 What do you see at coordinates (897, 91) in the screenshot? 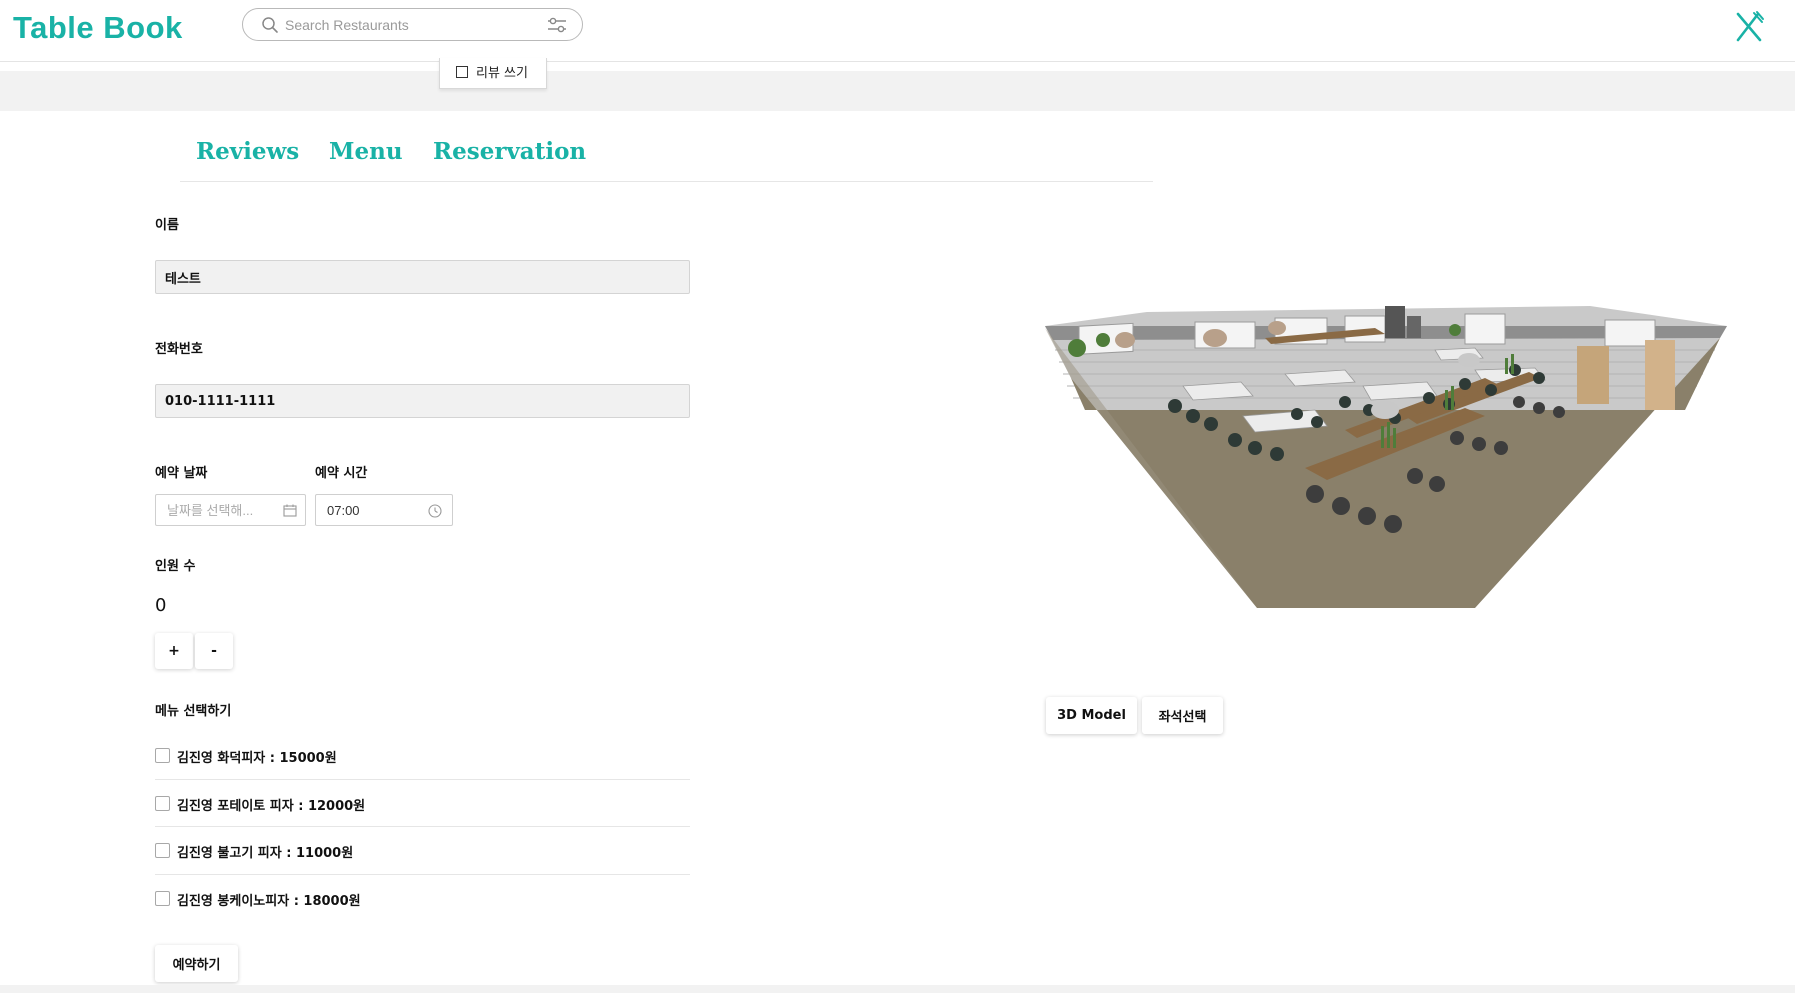
I see `hero-band` at bounding box center [897, 91].